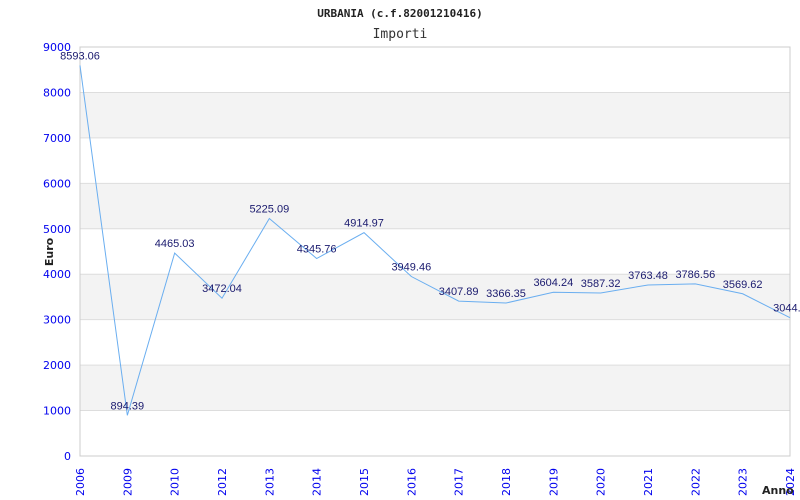 The width and height of the screenshot is (800, 500). Describe the element at coordinates (128, 406) in the screenshot. I see `data-label: 894.39` at that location.